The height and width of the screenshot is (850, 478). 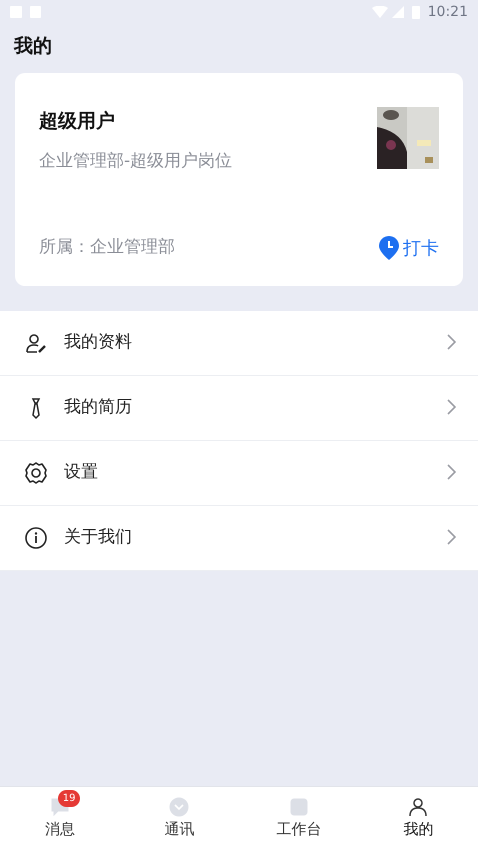 What do you see at coordinates (418, 806) in the screenshot?
I see `user-icon` at bounding box center [418, 806].